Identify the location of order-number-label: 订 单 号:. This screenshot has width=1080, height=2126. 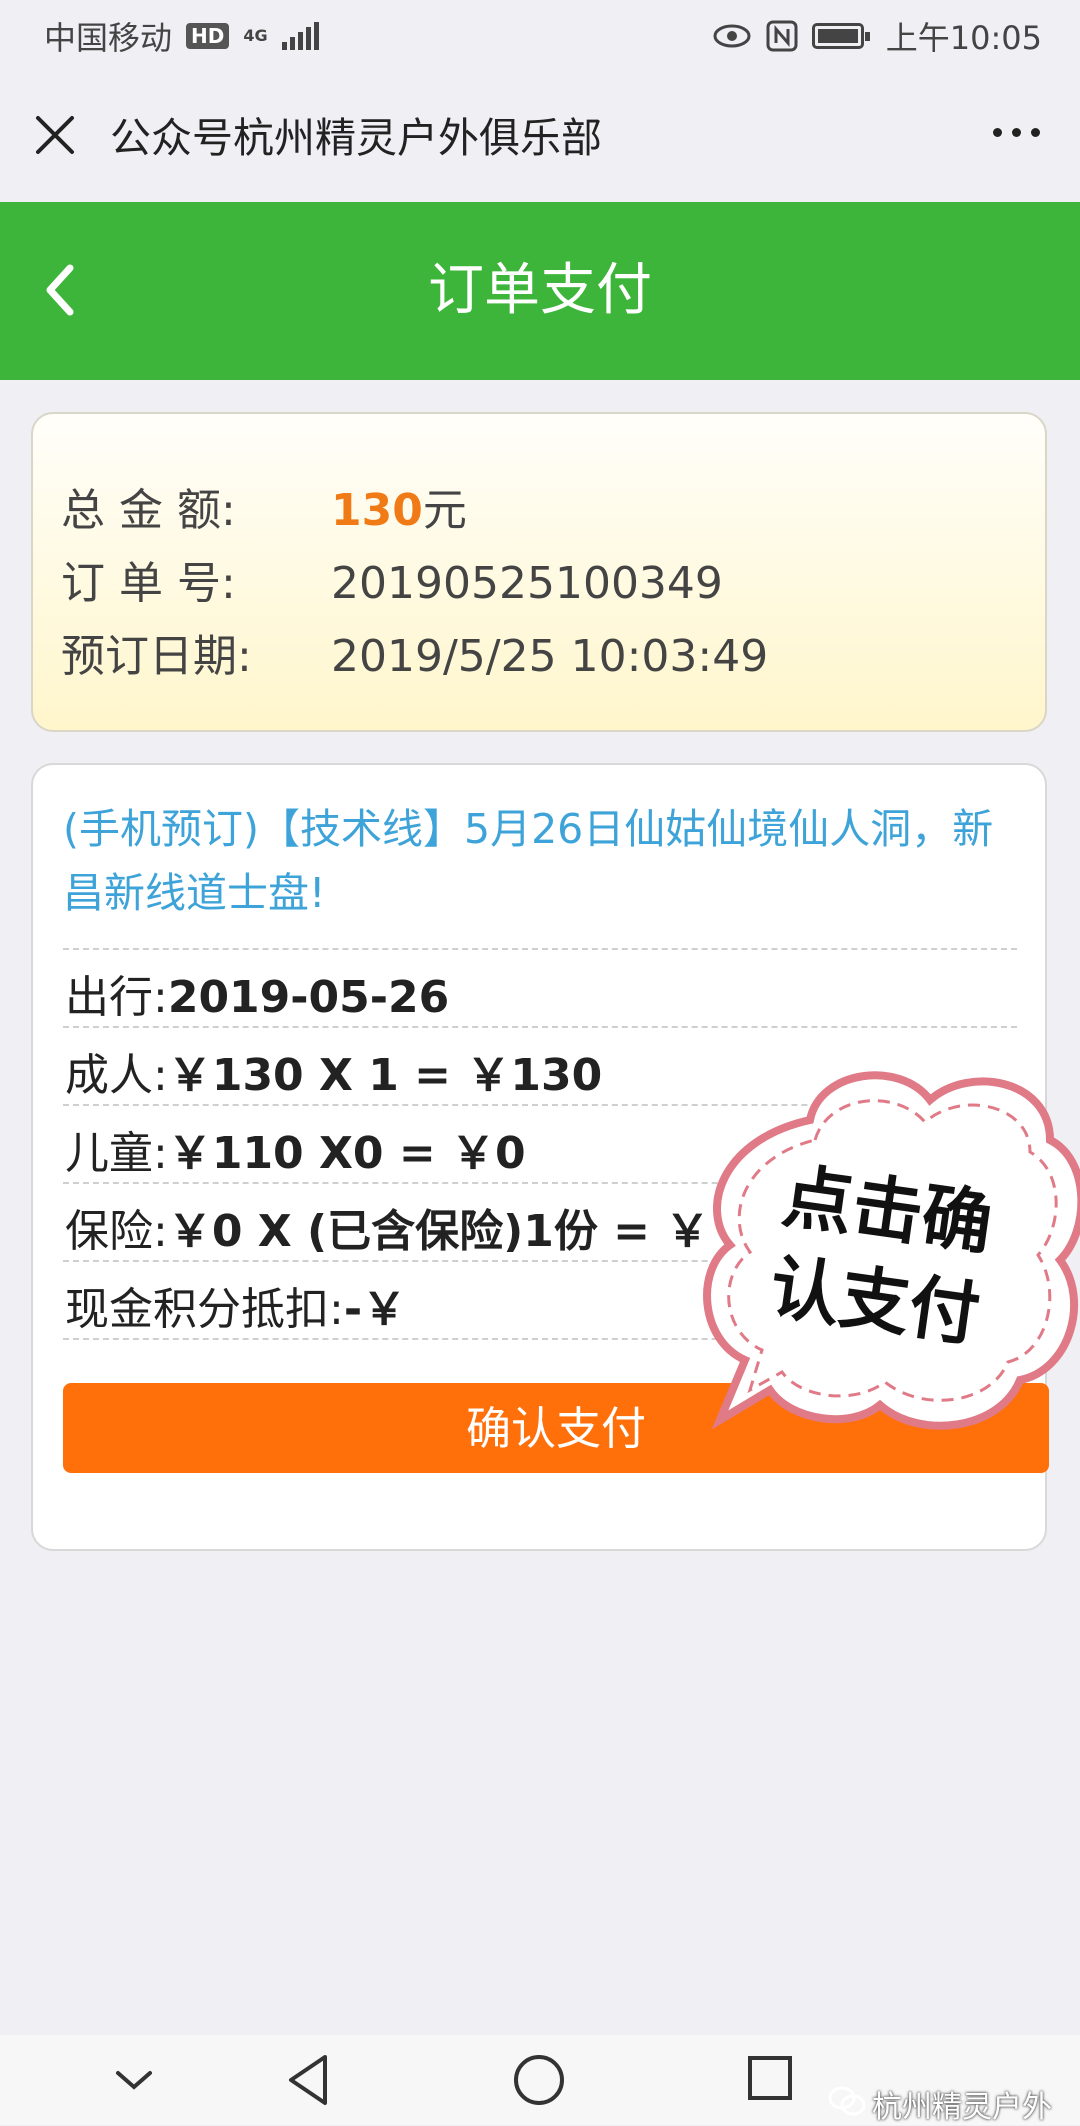
(148, 583).